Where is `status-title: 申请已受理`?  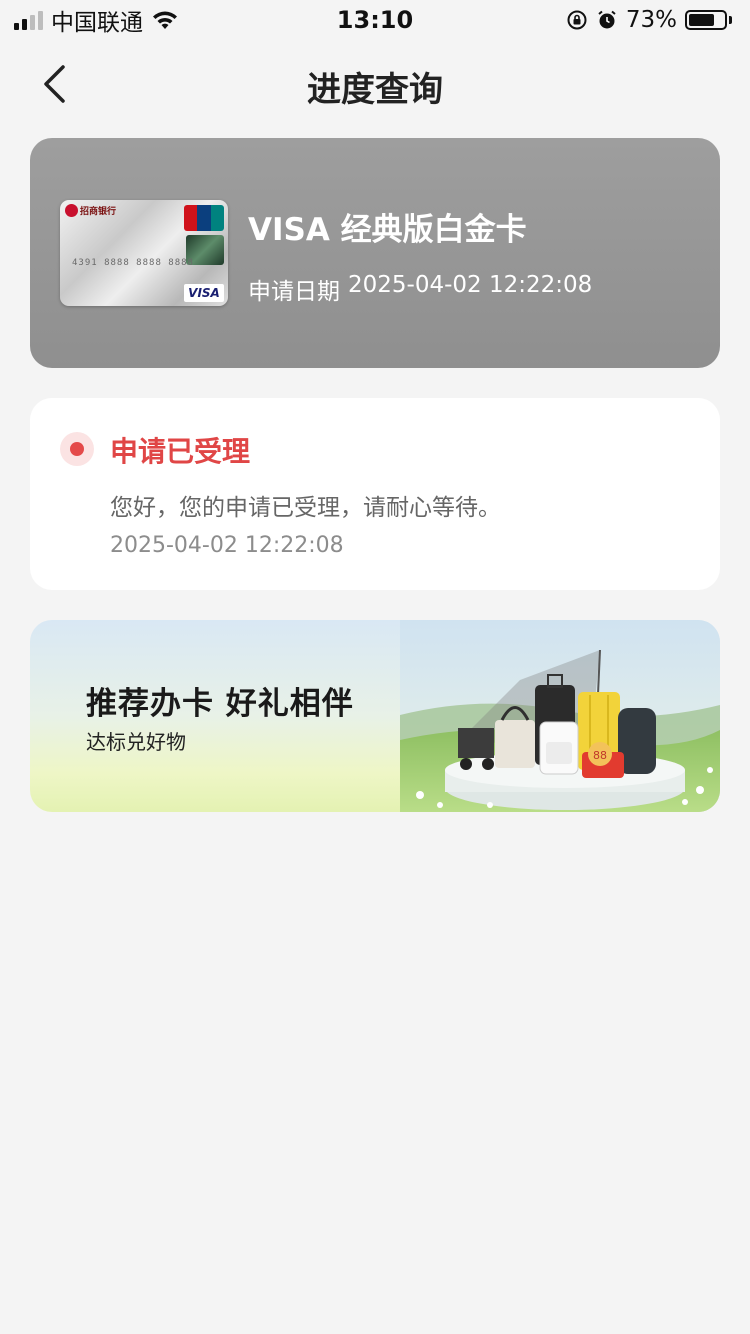
status-title: 申请已受理 is located at coordinates (180, 451).